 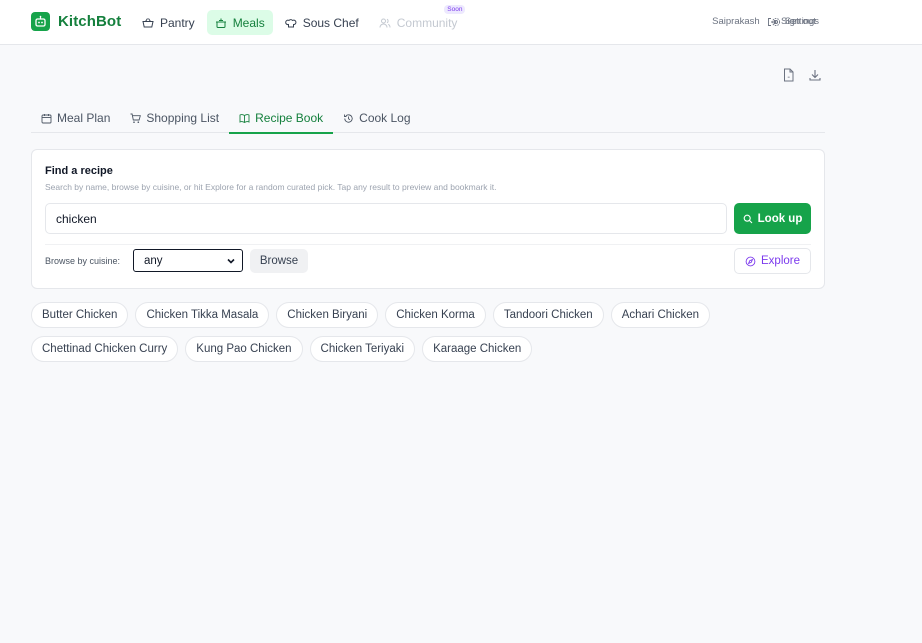 I want to click on nav-item-sous-chef: Sous Chef, so click(x=322, y=22).